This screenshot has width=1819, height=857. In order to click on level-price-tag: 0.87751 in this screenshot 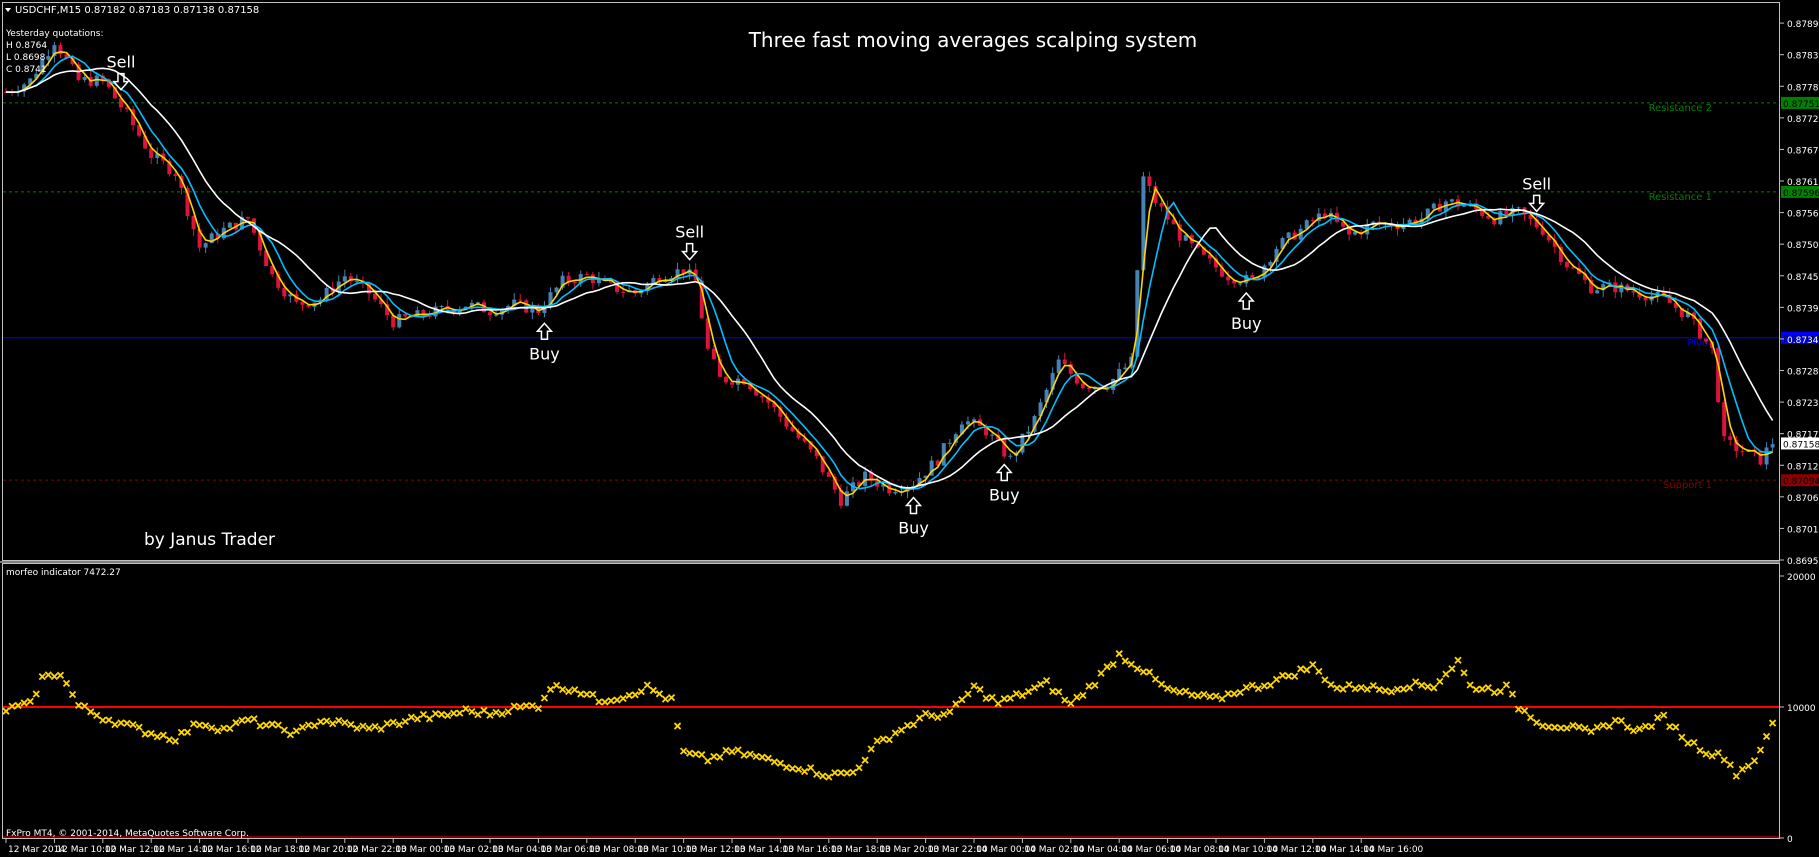, I will do `click(1801, 105)`.